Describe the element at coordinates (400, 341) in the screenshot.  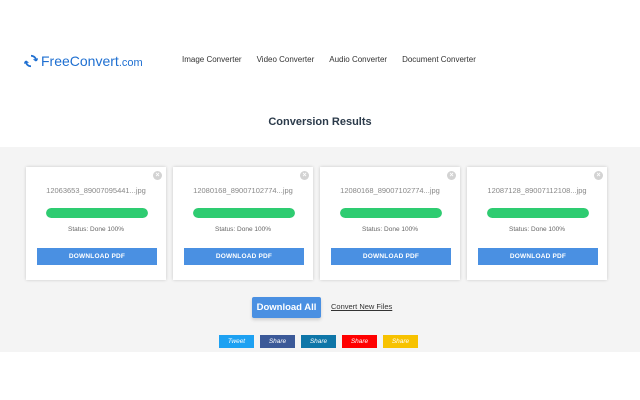
I see `email-share-button: Share` at that location.